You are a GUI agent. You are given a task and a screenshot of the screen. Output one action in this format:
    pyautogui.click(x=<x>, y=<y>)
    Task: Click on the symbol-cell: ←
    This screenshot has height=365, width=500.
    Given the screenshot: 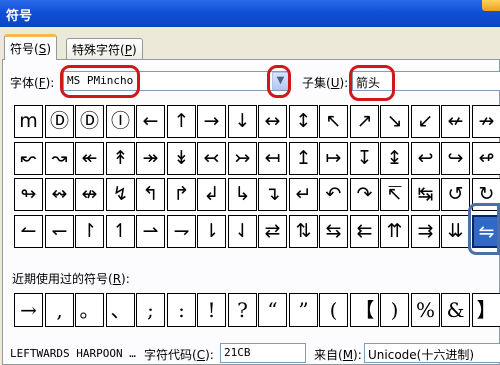 What is the action you would take?
    pyautogui.click(x=150, y=121)
    